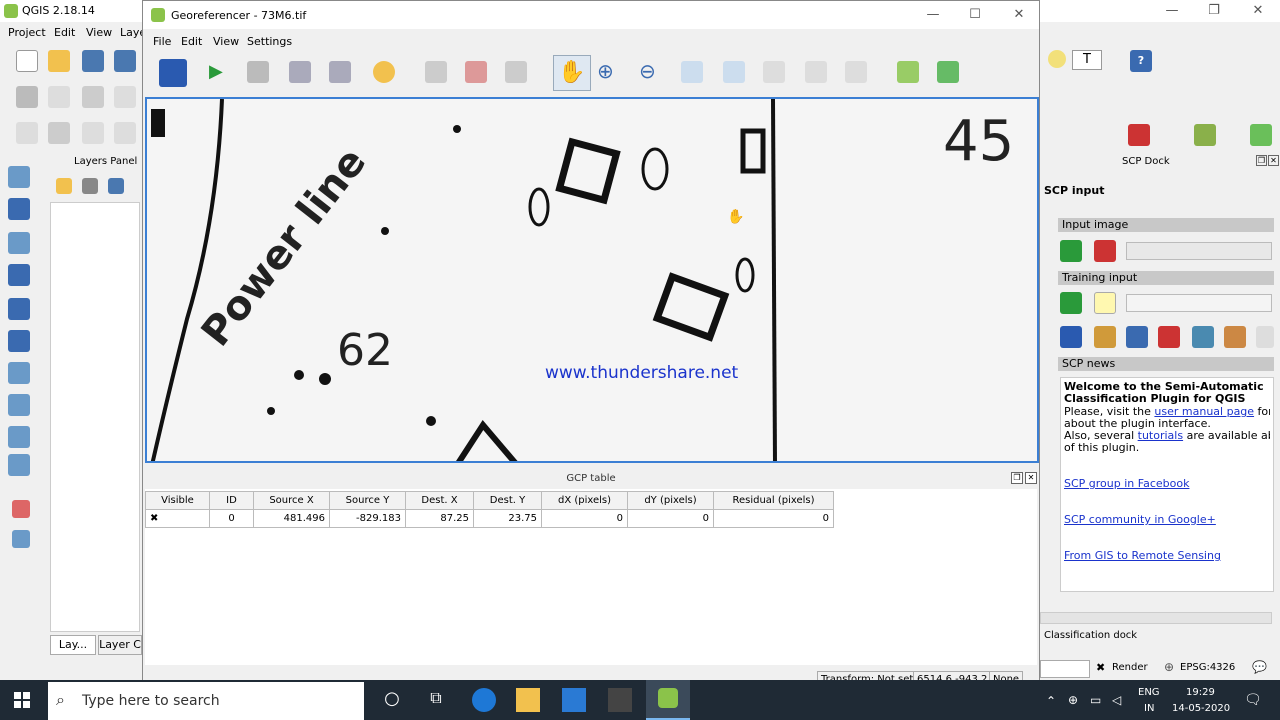 The image size is (1280, 720). I want to click on qgis-close-button: ✕, so click(1258, 11).